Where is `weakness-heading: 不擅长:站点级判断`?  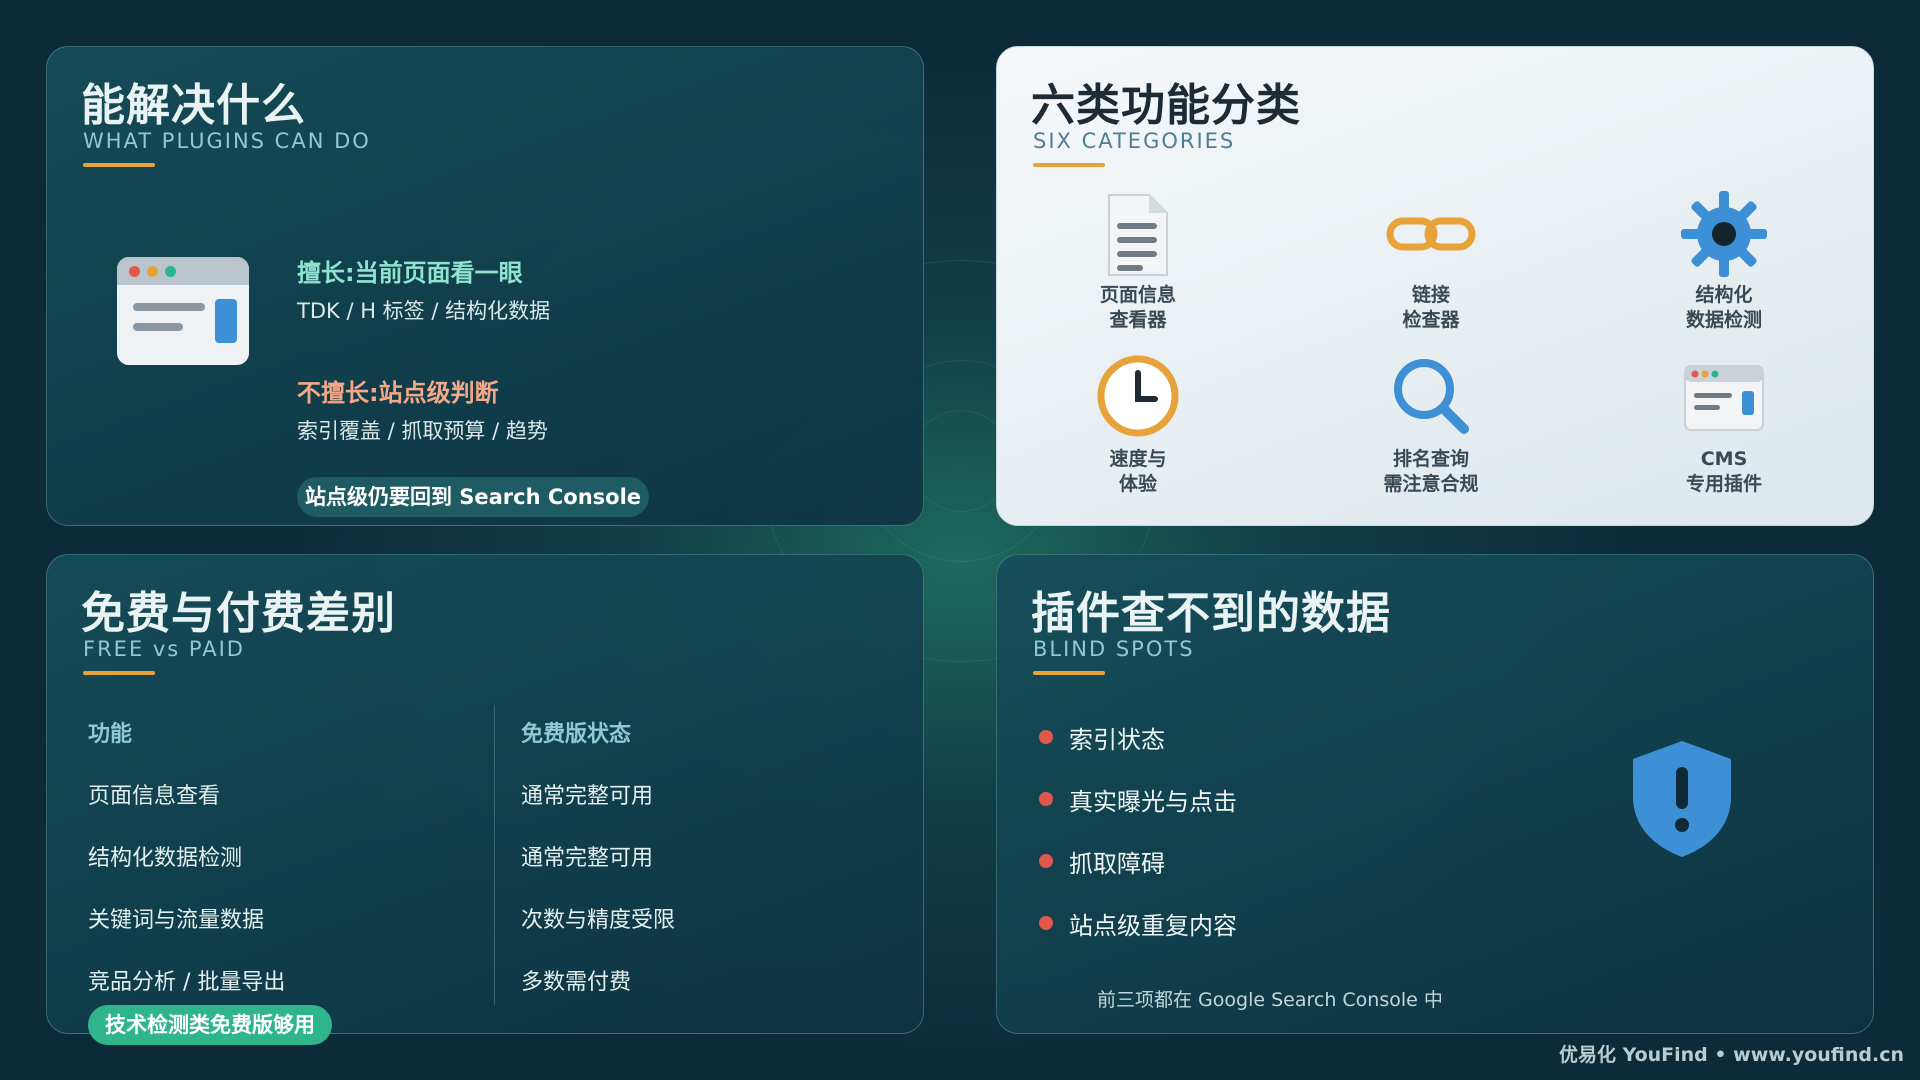
weakness-heading: 不擅长:站点级判断 is located at coordinates (398, 393).